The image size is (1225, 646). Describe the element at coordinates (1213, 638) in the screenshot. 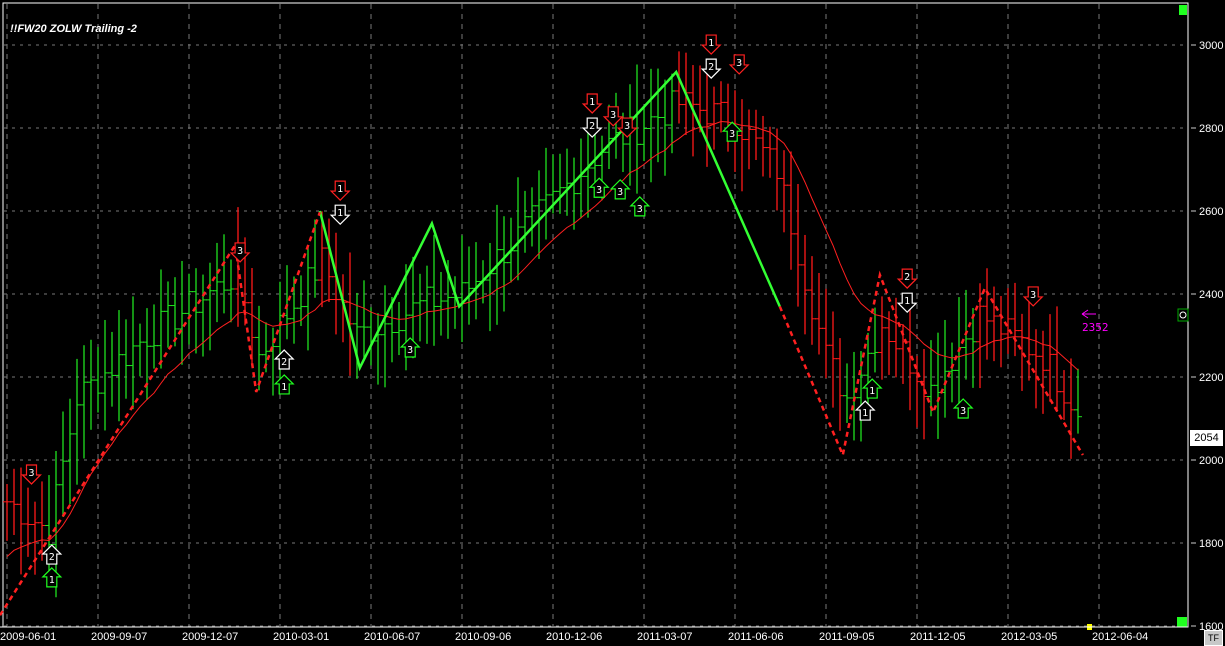

I see `timeframe-button: TF` at that location.